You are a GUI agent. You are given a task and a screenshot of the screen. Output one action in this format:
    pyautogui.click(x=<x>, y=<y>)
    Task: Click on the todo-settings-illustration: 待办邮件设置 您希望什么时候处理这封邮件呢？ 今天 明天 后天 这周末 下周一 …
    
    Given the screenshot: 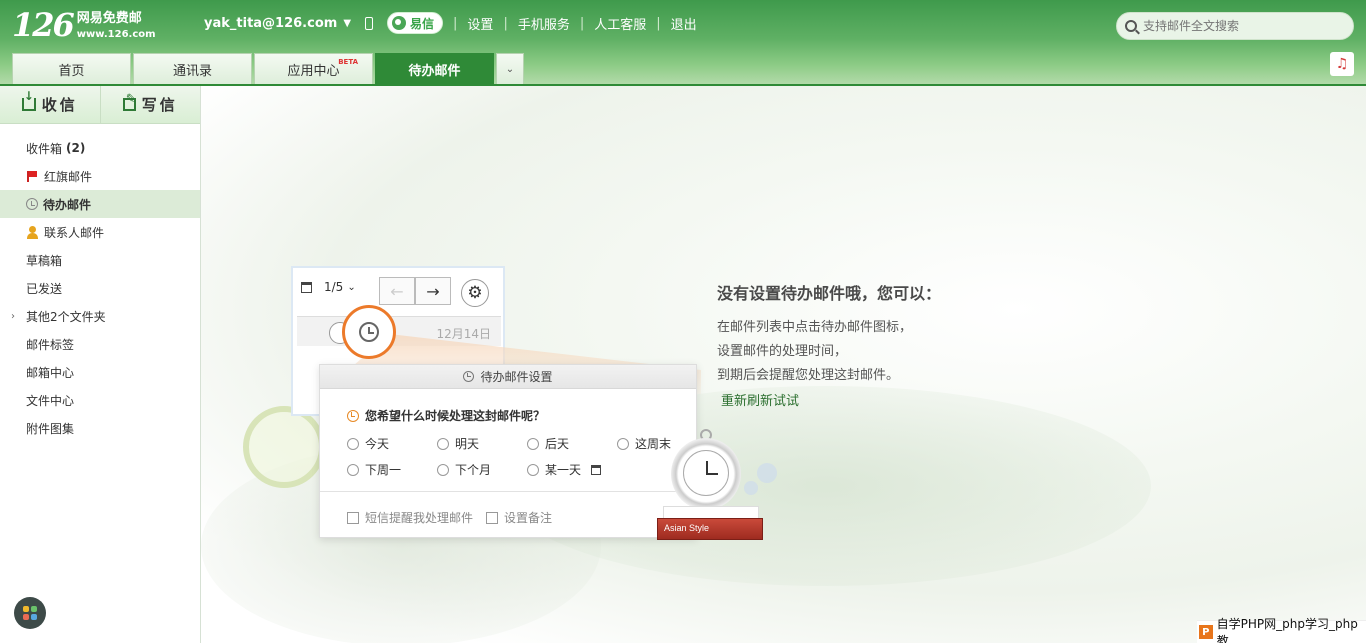 What is the action you would take?
    pyautogui.click(x=508, y=451)
    